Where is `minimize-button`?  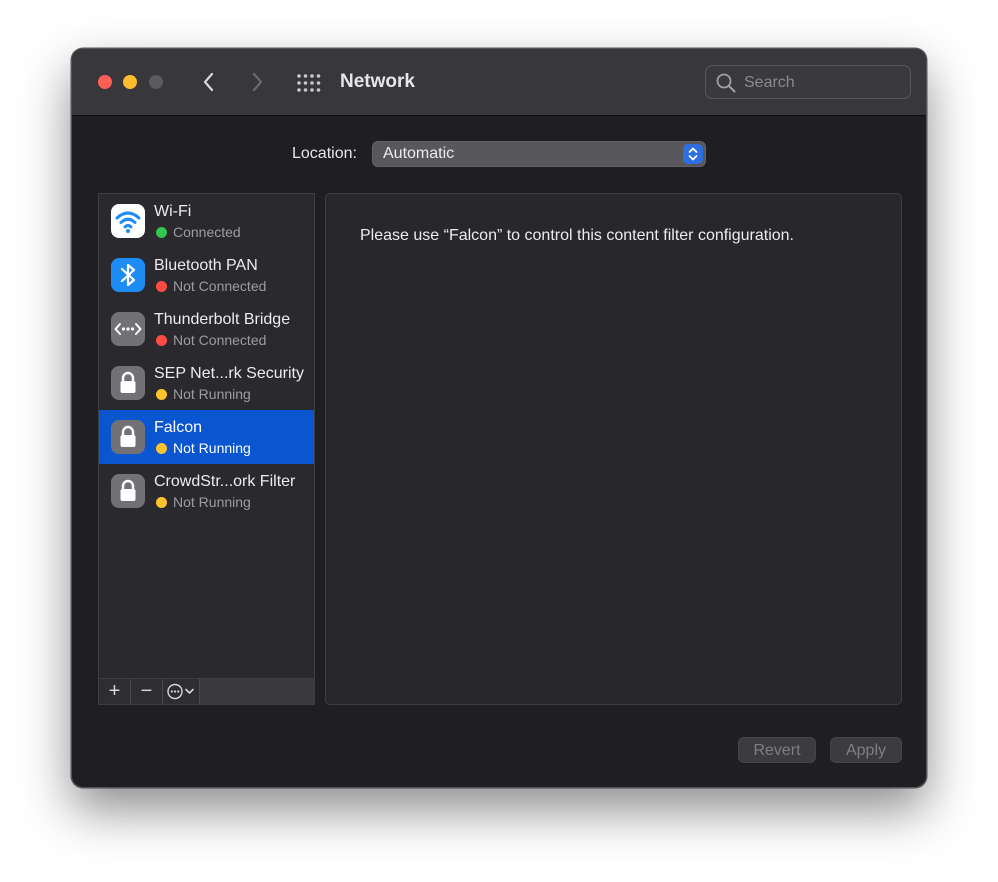
minimize-button is located at coordinates (130, 82).